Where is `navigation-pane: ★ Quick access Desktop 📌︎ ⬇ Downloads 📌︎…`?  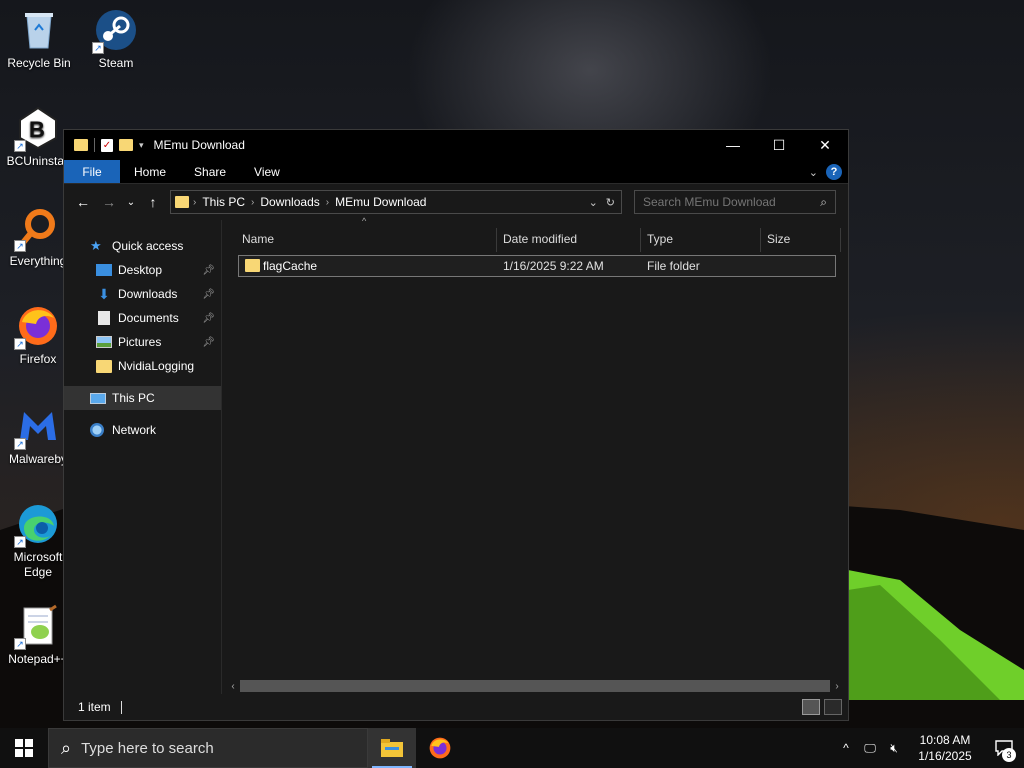
navigation-pane: ★ Quick access Desktop 📌︎ ⬇ Downloads 📌︎… is located at coordinates (143, 457).